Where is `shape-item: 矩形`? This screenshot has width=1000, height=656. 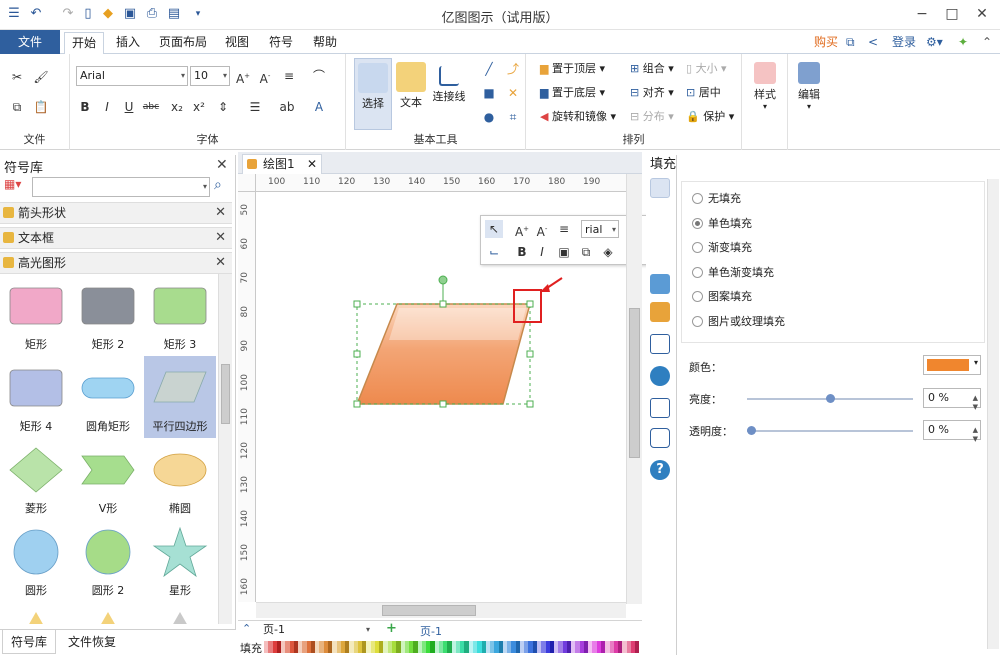
shape-item: 矩形 is located at coordinates (36, 315).